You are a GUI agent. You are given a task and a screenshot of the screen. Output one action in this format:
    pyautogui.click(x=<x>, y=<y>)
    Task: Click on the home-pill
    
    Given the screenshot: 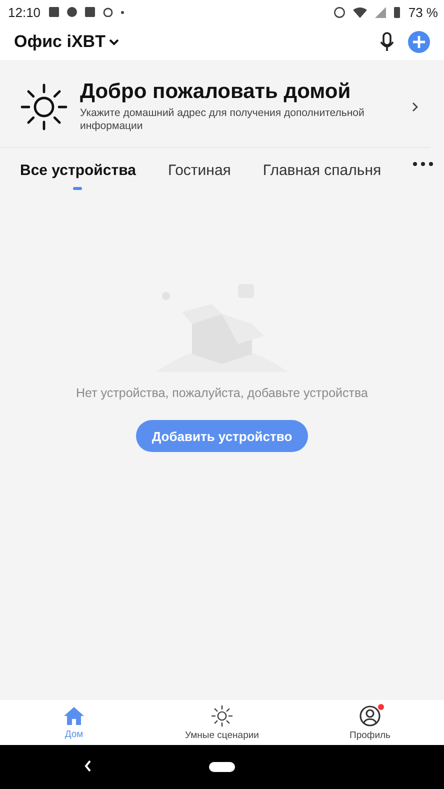 What is the action you would take?
    pyautogui.click(x=222, y=767)
    